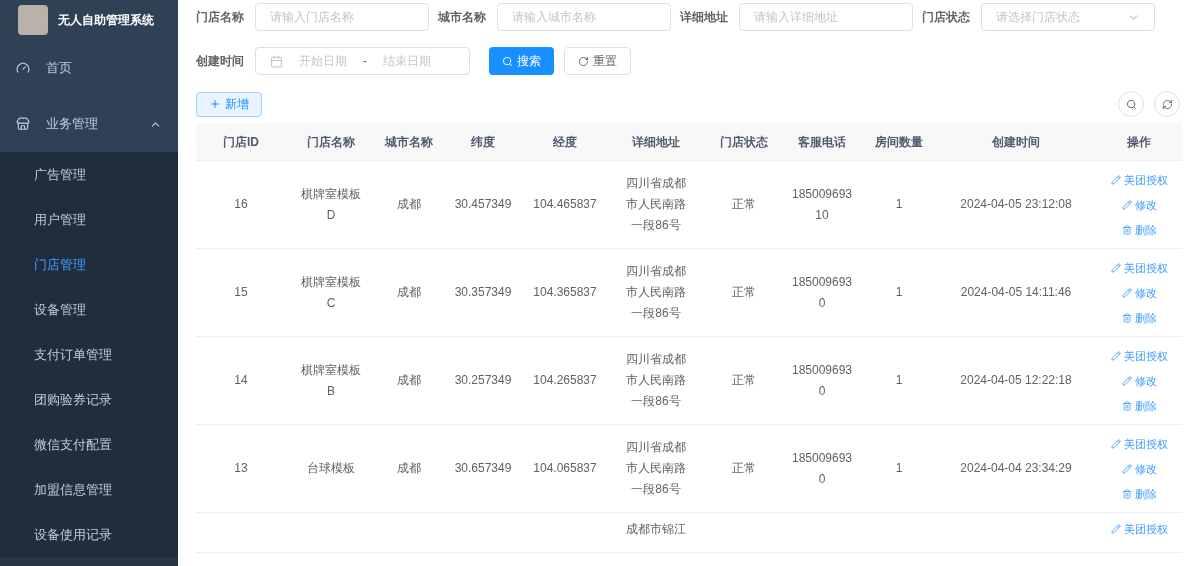 The height and width of the screenshot is (566, 1200). Describe the element at coordinates (89, 68) in the screenshot. I see `menu-item: 首页` at that location.